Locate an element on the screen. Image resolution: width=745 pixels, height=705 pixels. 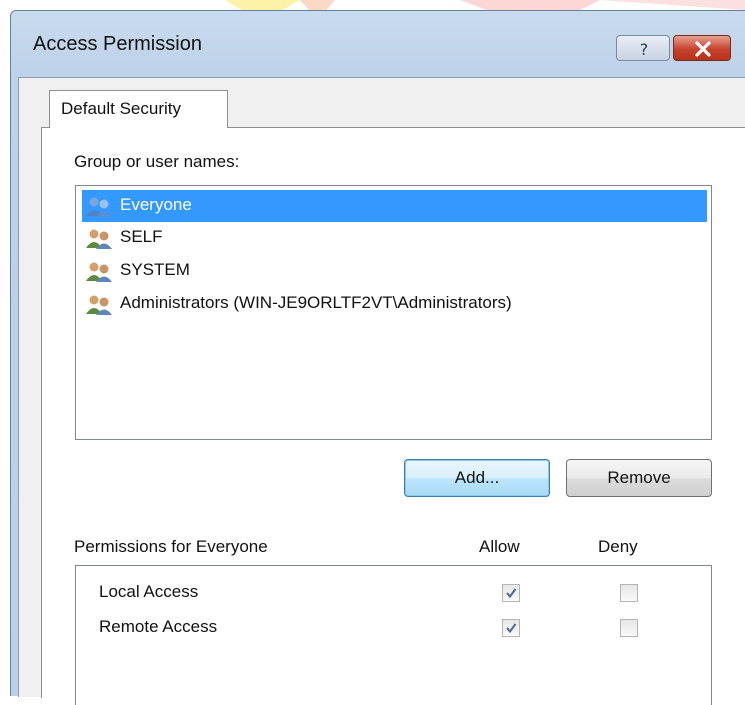
remote-access-allow-checkbox is located at coordinates (511, 628).